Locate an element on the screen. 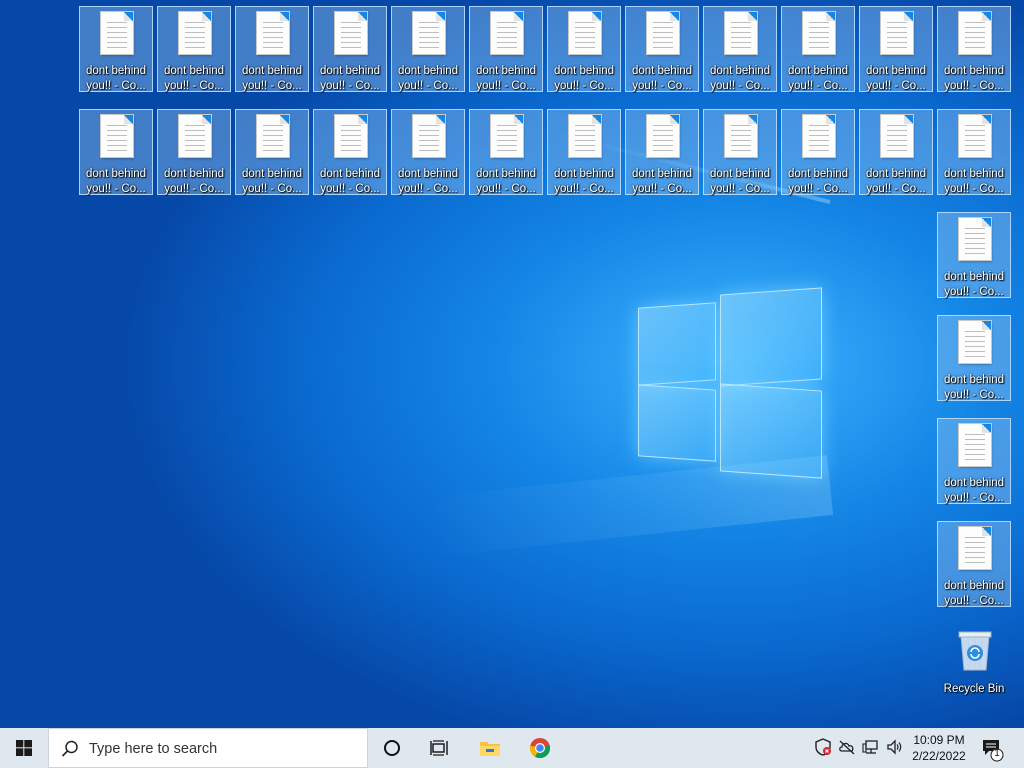  file-explorer-icon is located at coordinates (490, 749).